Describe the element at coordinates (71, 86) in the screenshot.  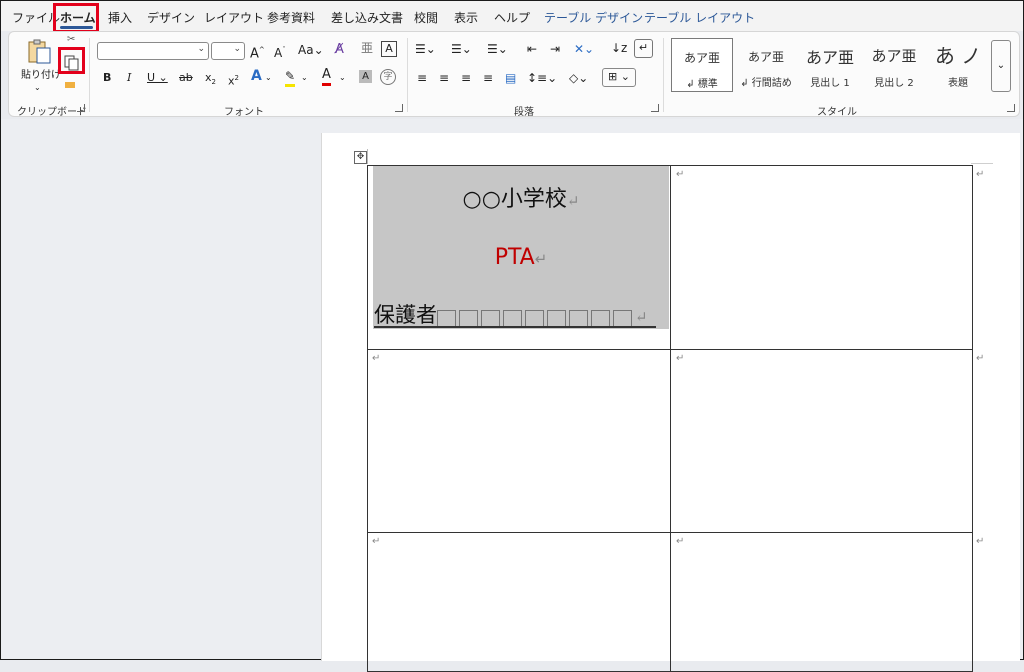
I see `format-painter-icon` at that location.